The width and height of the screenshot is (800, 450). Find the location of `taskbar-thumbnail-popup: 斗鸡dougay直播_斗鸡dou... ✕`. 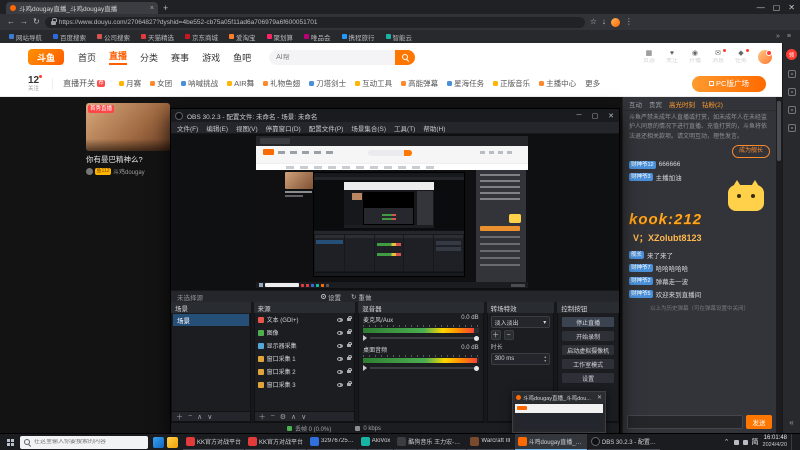

taskbar-thumbnail-popup: 斗鸡dougay直播_斗鸡dou... ✕ is located at coordinates (559, 412).